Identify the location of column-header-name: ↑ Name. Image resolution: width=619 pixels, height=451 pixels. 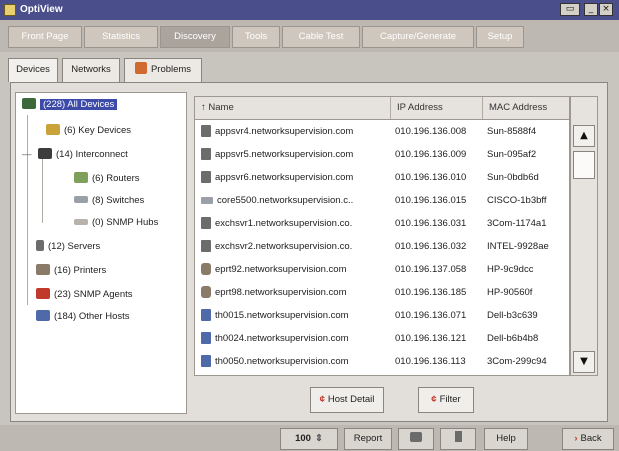
(293, 108).